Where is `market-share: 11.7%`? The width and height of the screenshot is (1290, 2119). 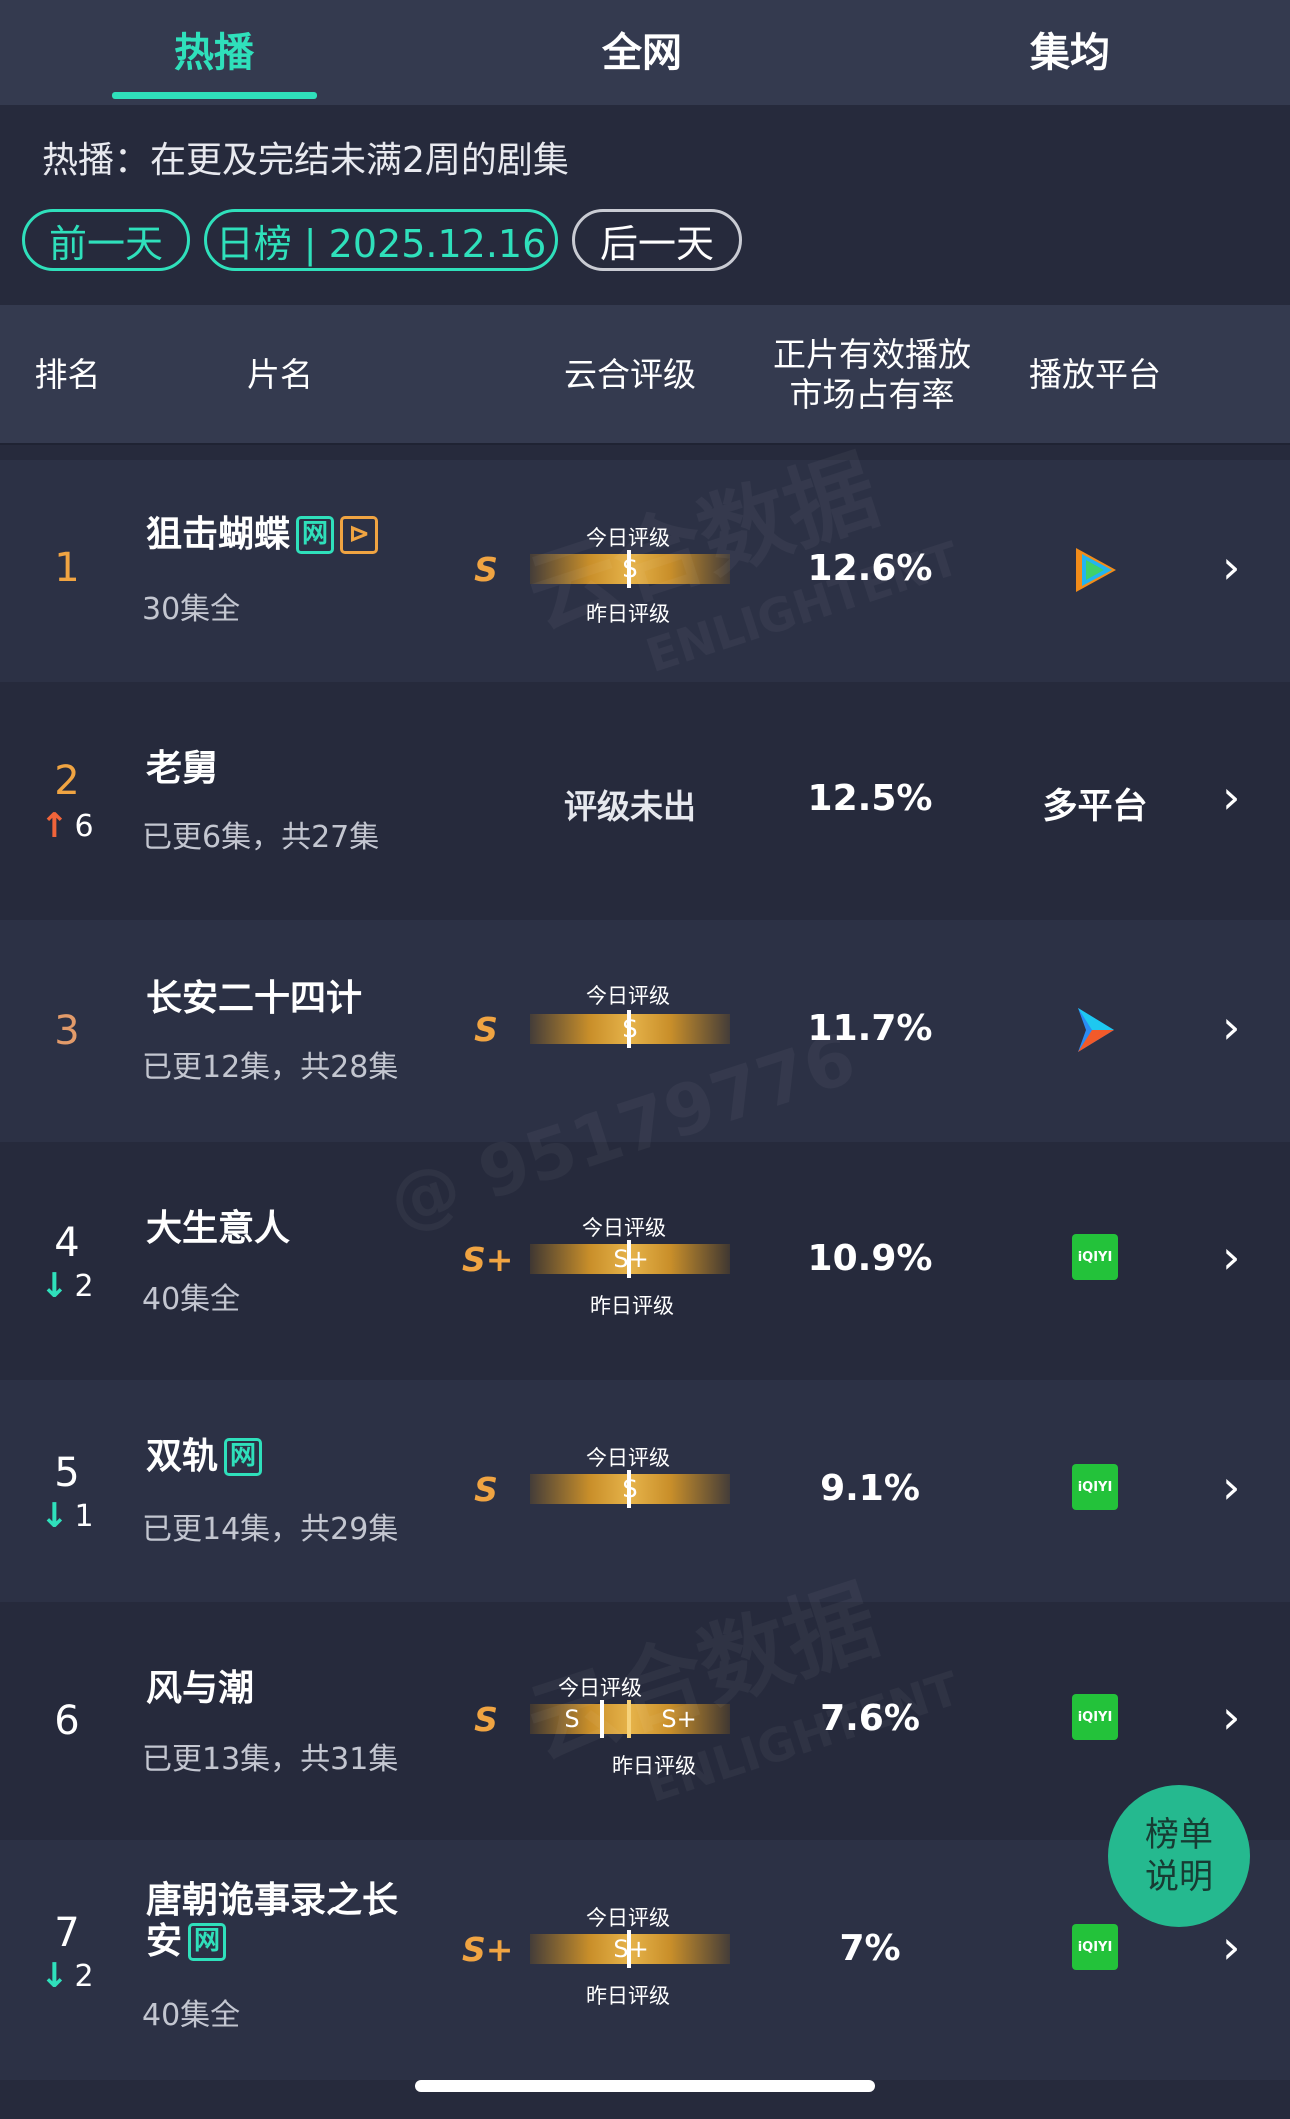
market-share: 11.7% is located at coordinates (870, 1028).